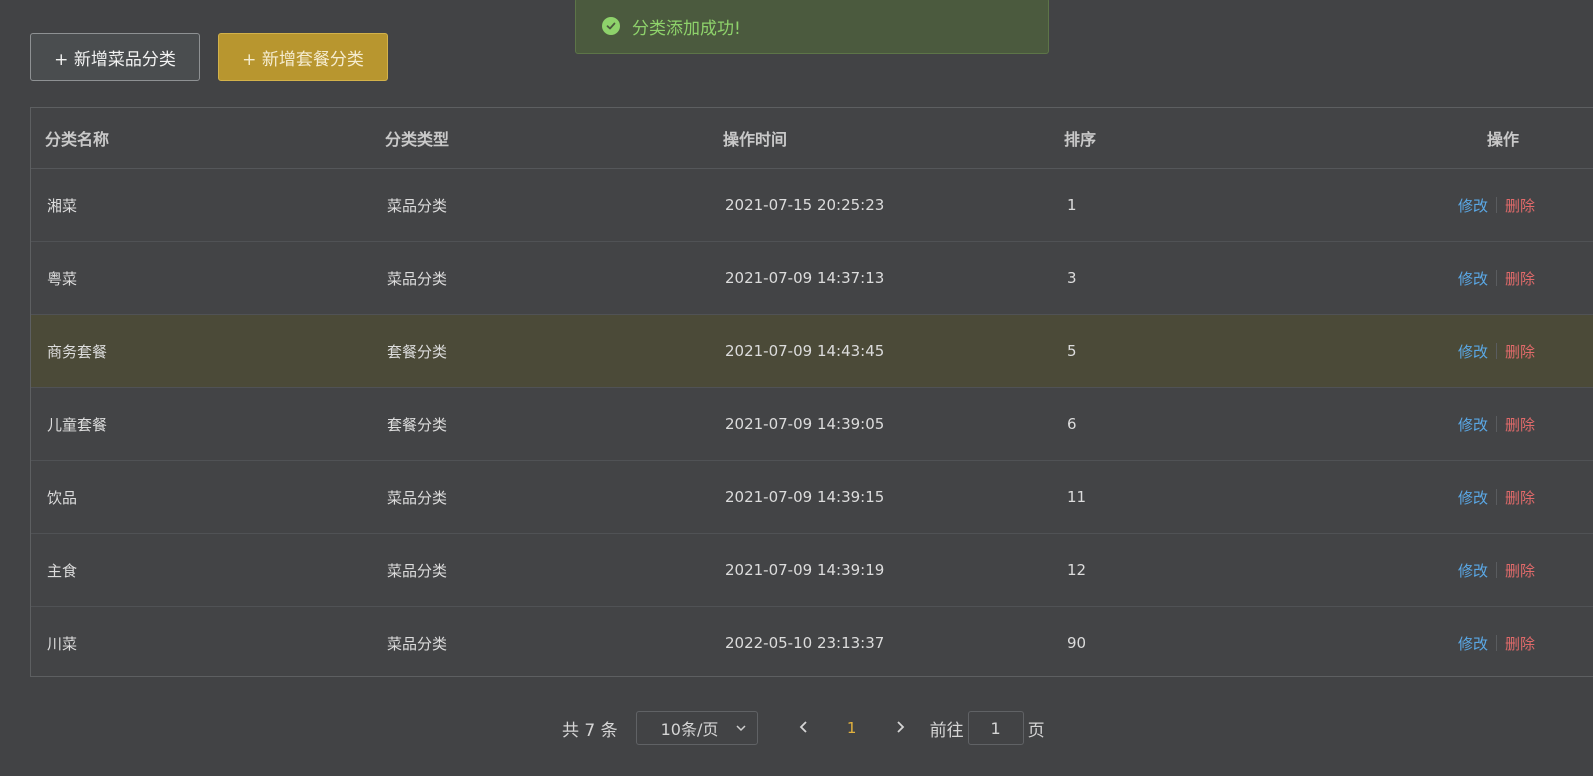 Image resolution: width=1593 pixels, height=776 pixels. Describe the element at coordinates (590, 730) in the screenshot. I see `total-count: 共 7 条` at that location.